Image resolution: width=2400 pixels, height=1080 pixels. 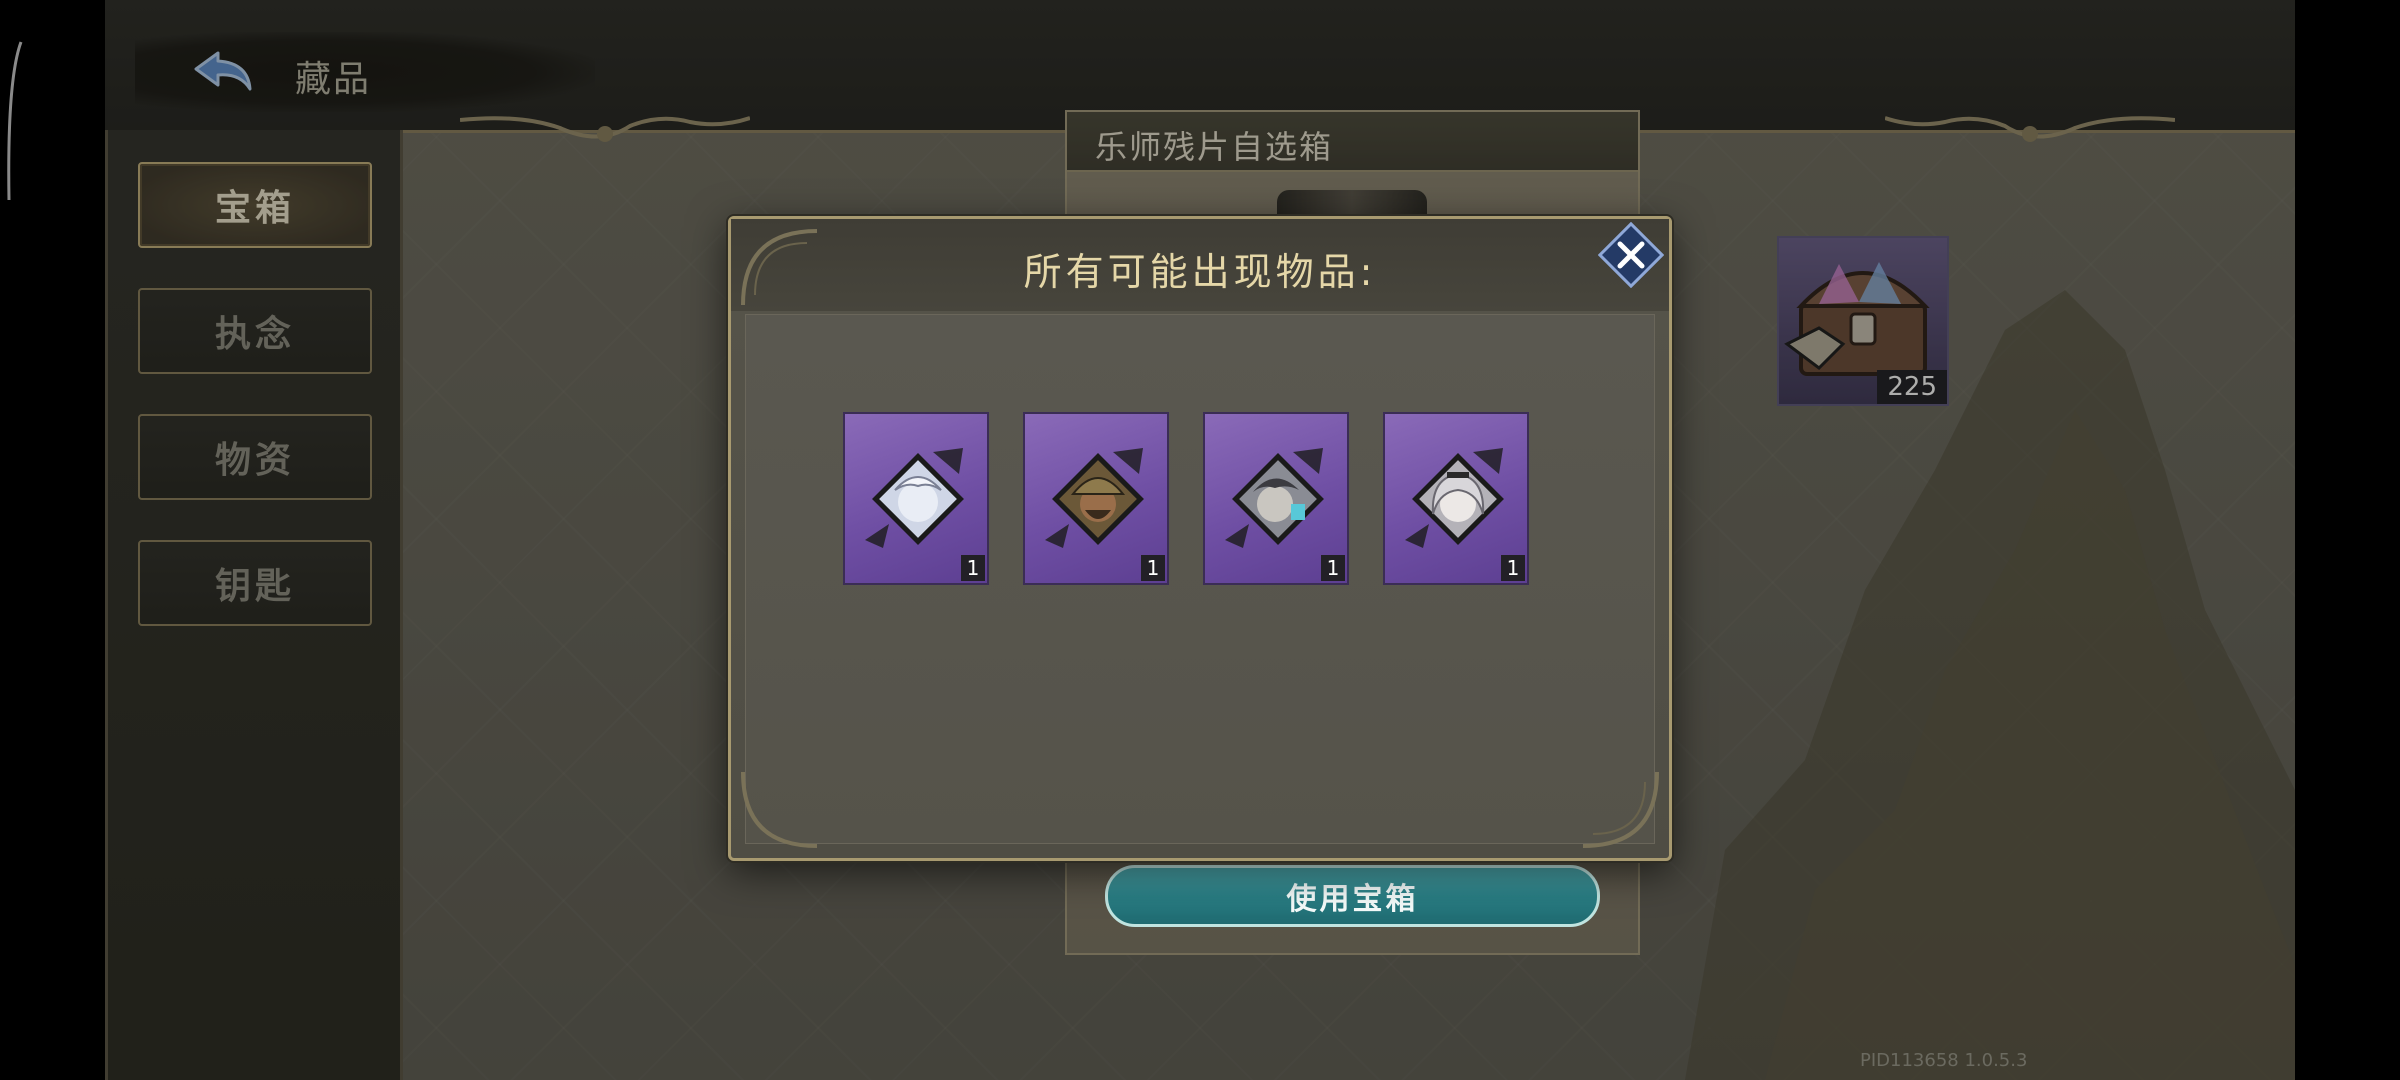 I want to click on close-button, so click(x=1631, y=255).